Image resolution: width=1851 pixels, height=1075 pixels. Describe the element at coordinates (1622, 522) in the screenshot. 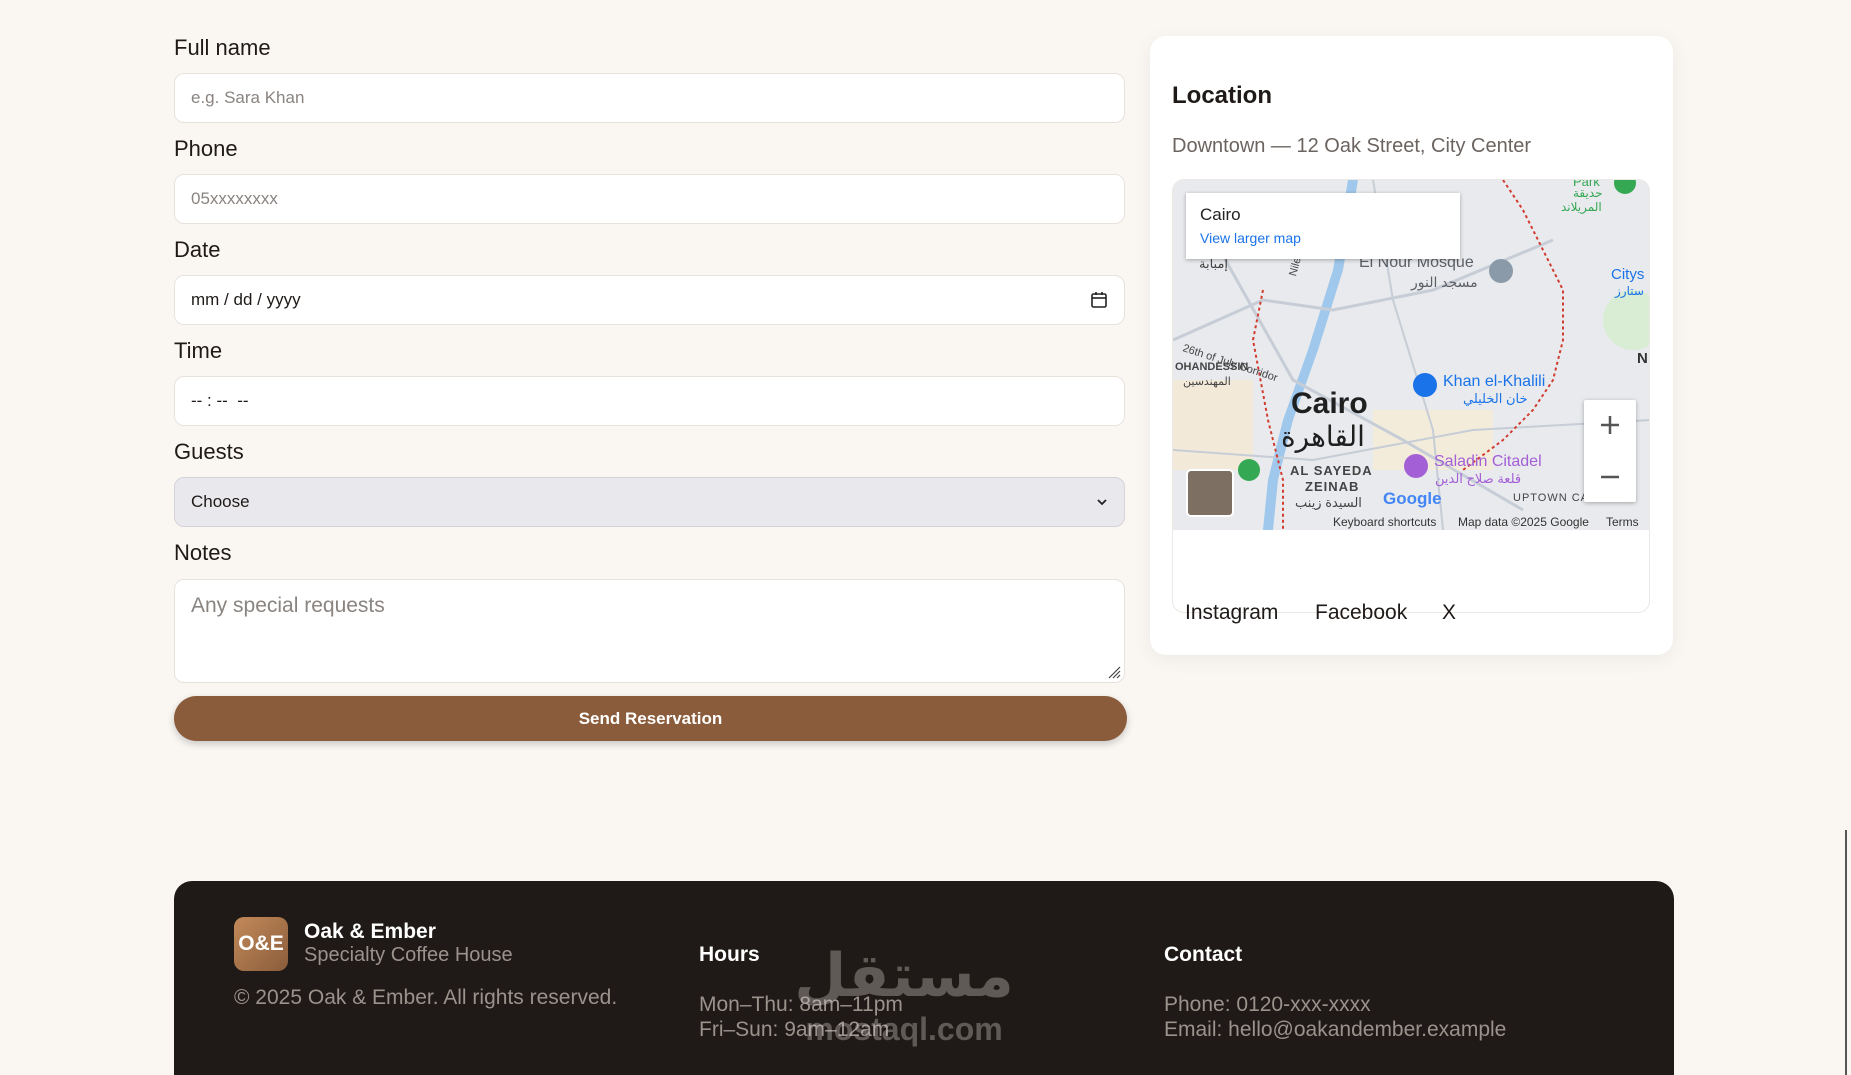

I see `terms-link: Terms` at that location.